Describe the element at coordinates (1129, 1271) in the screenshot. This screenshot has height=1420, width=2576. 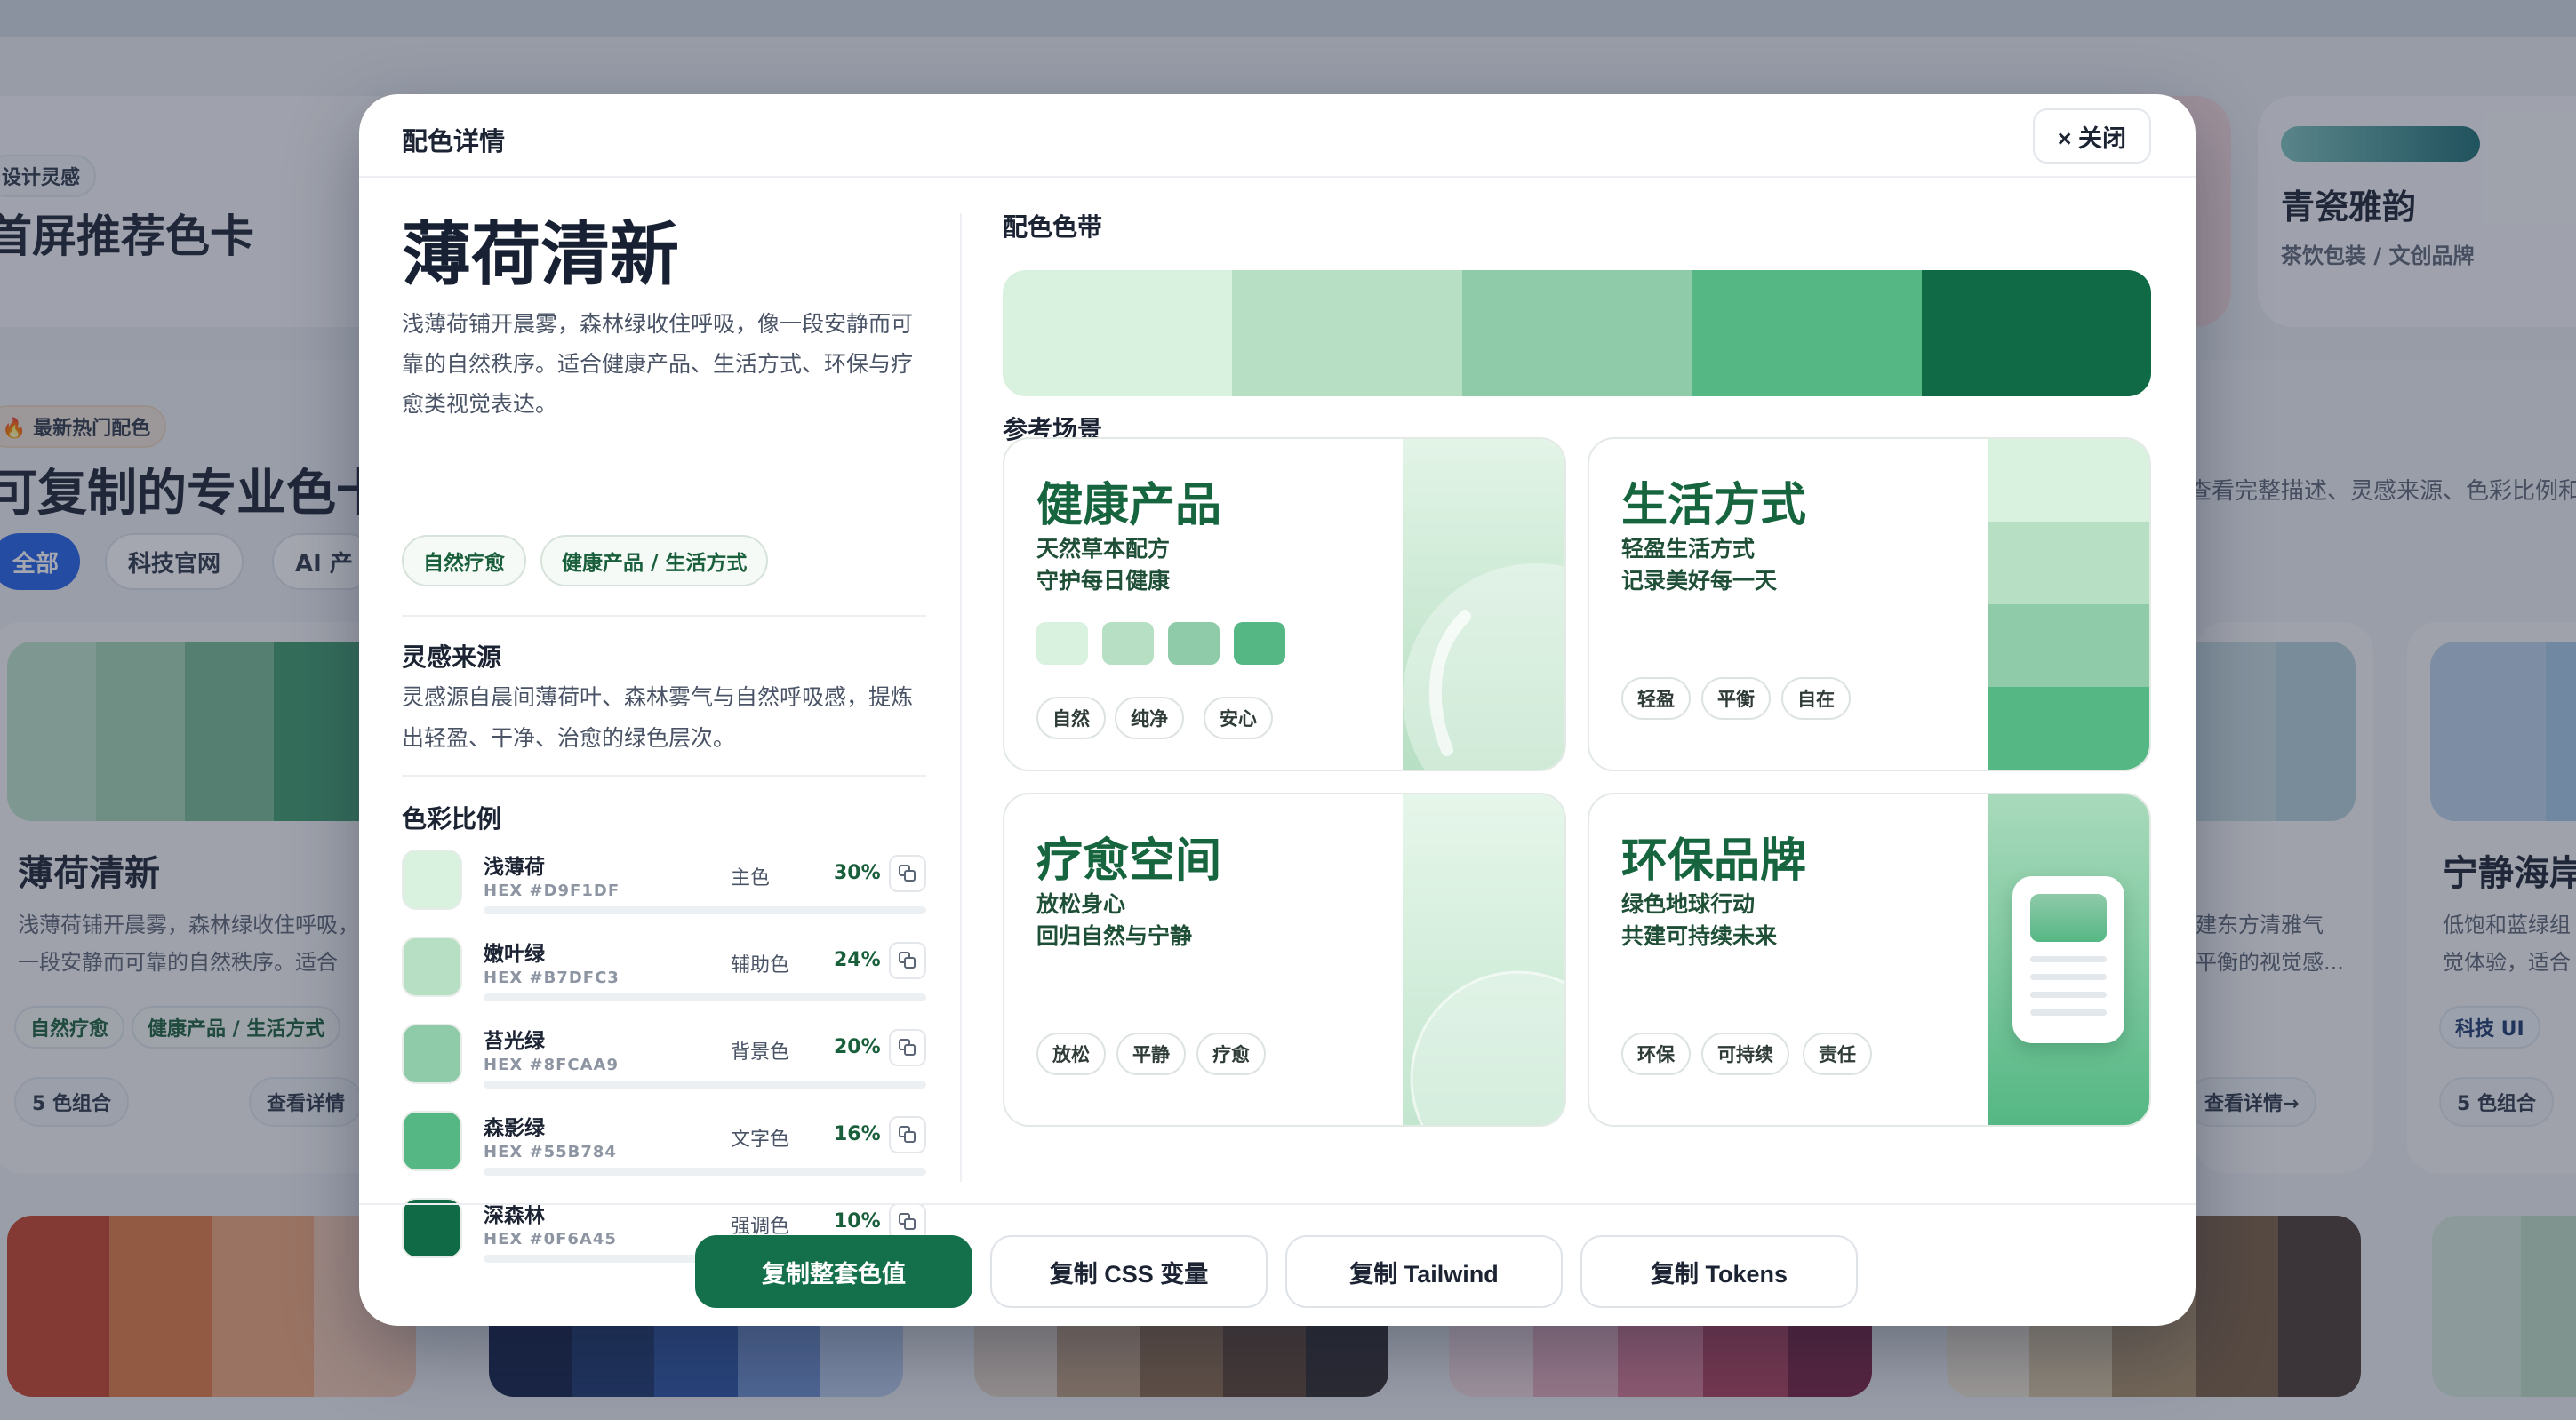
I see `copy-css-button: 复制 CSS 变量` at that location.